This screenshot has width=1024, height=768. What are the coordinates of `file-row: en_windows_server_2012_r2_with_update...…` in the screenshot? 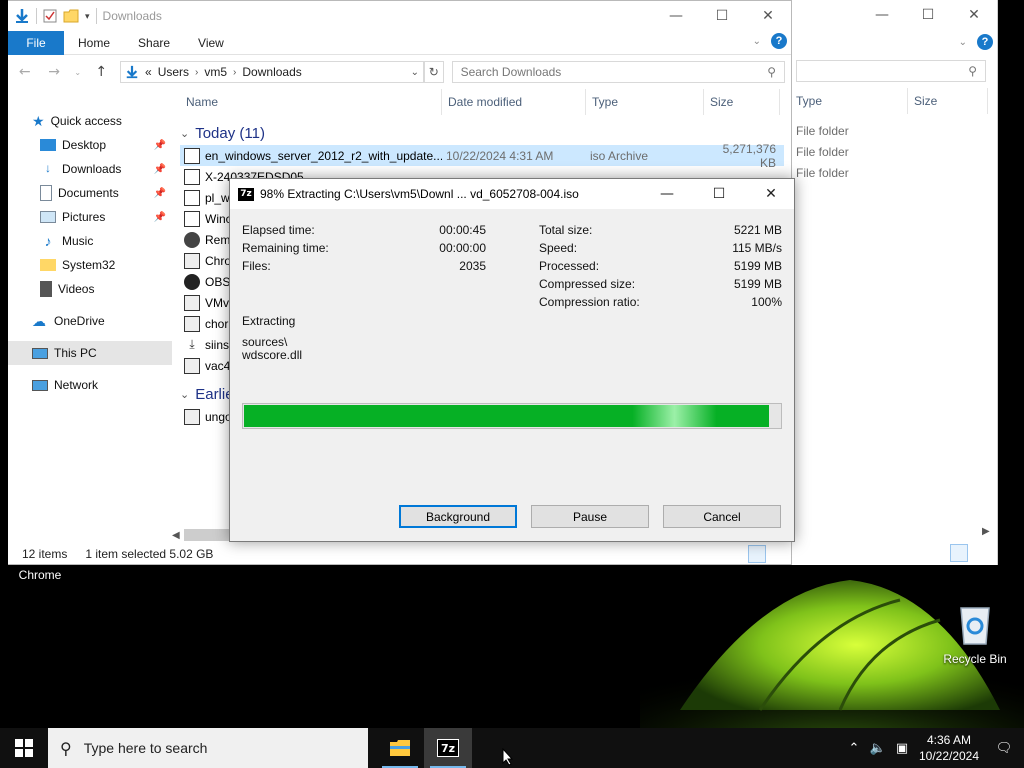 It's located at (482, 156).